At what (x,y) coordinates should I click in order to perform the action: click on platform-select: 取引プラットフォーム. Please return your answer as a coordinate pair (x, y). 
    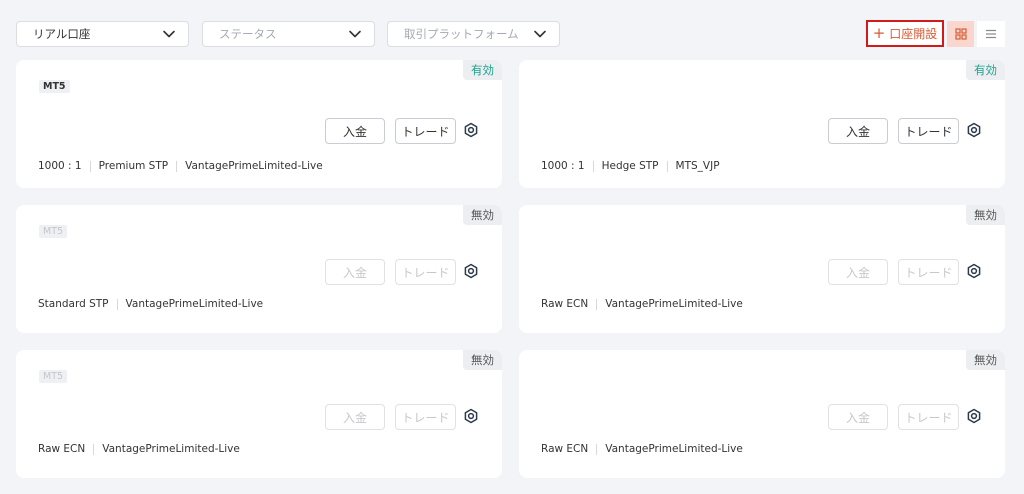
    Looking at the image, I should click on (473, 34).